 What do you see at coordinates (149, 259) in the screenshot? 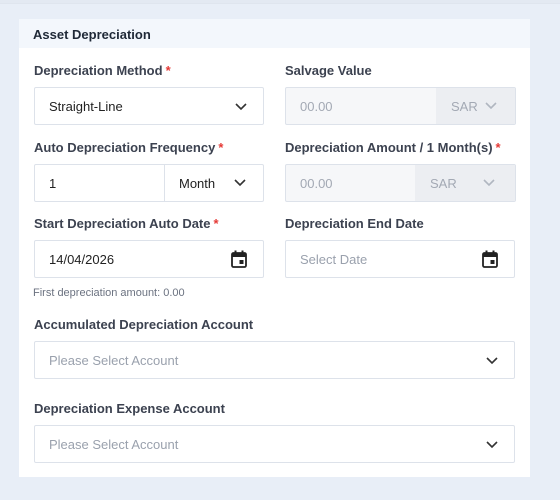
I see `start-date-input: 14/04/2026` at bounding box center [149, 259].